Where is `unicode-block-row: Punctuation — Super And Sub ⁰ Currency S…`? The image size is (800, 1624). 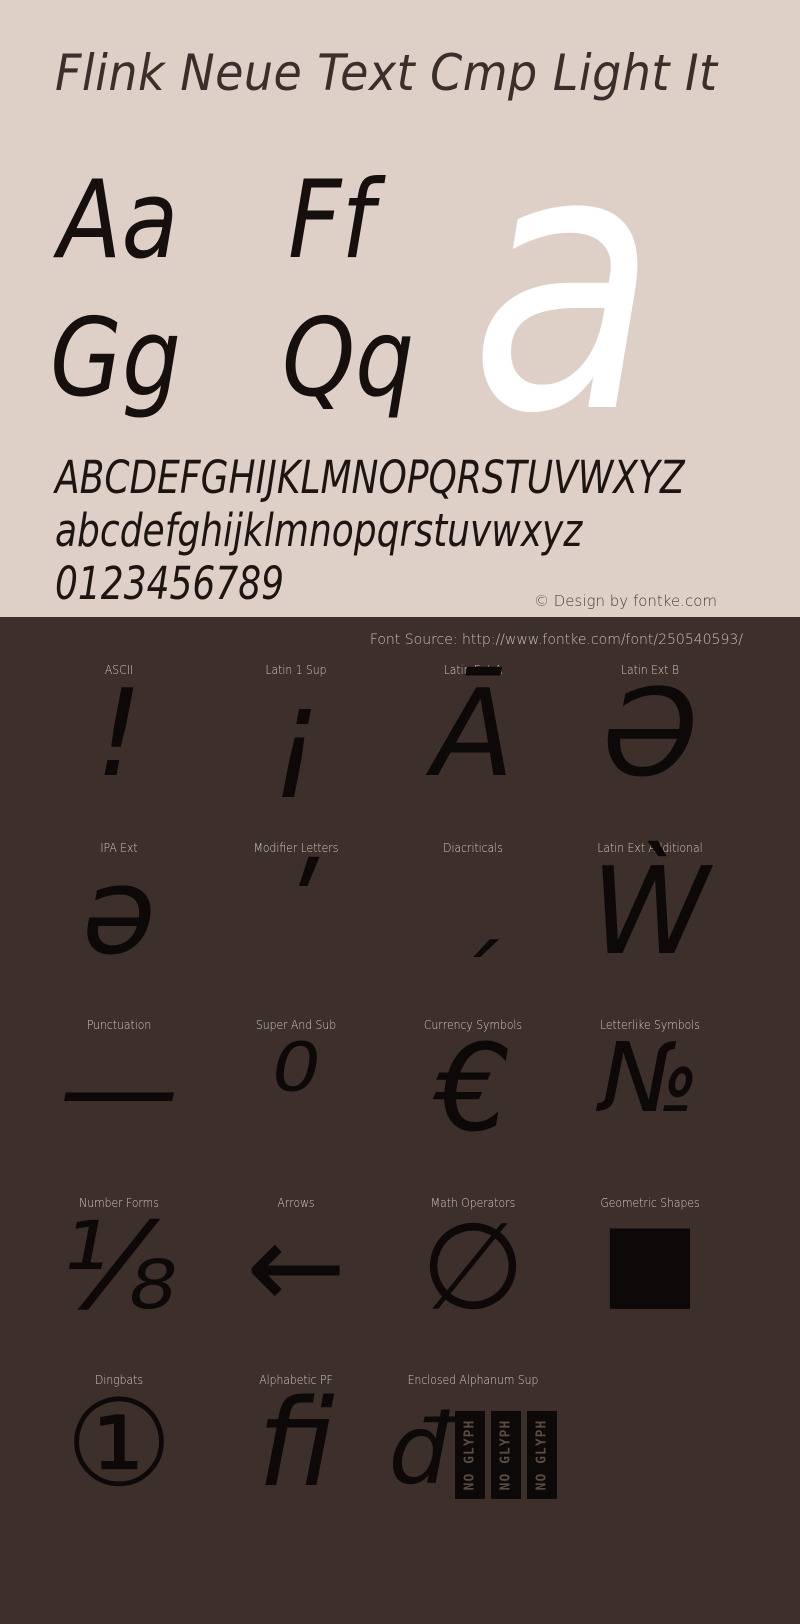 unicode-block-row: Punctuation — Super And Sub ⁰ Currency S… is located at coordinates (400, 1089).